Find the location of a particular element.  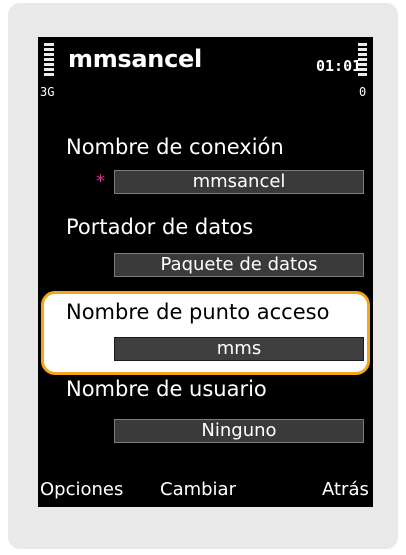

access-point-name-field: mms is located at coordinates (239, 349).